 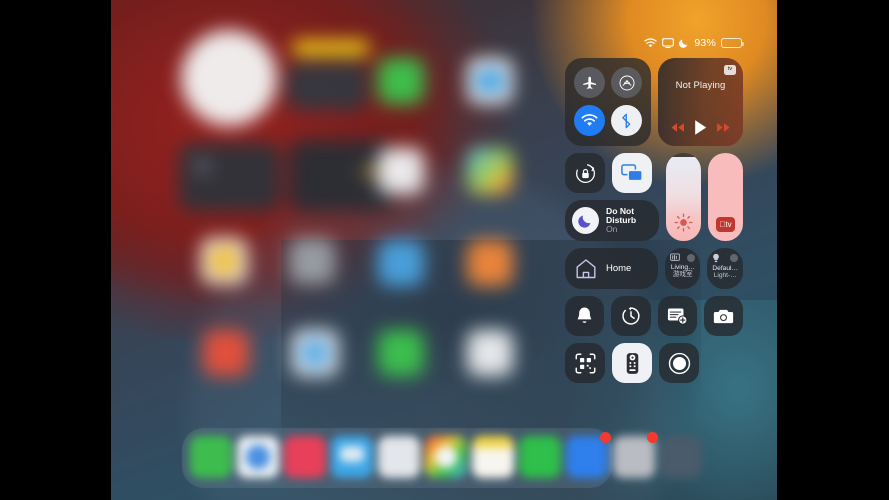 What do you see at coordinates (725, 197) in the screenshot?
I see `volume-slider: tv` at bounding box center [725, 197].